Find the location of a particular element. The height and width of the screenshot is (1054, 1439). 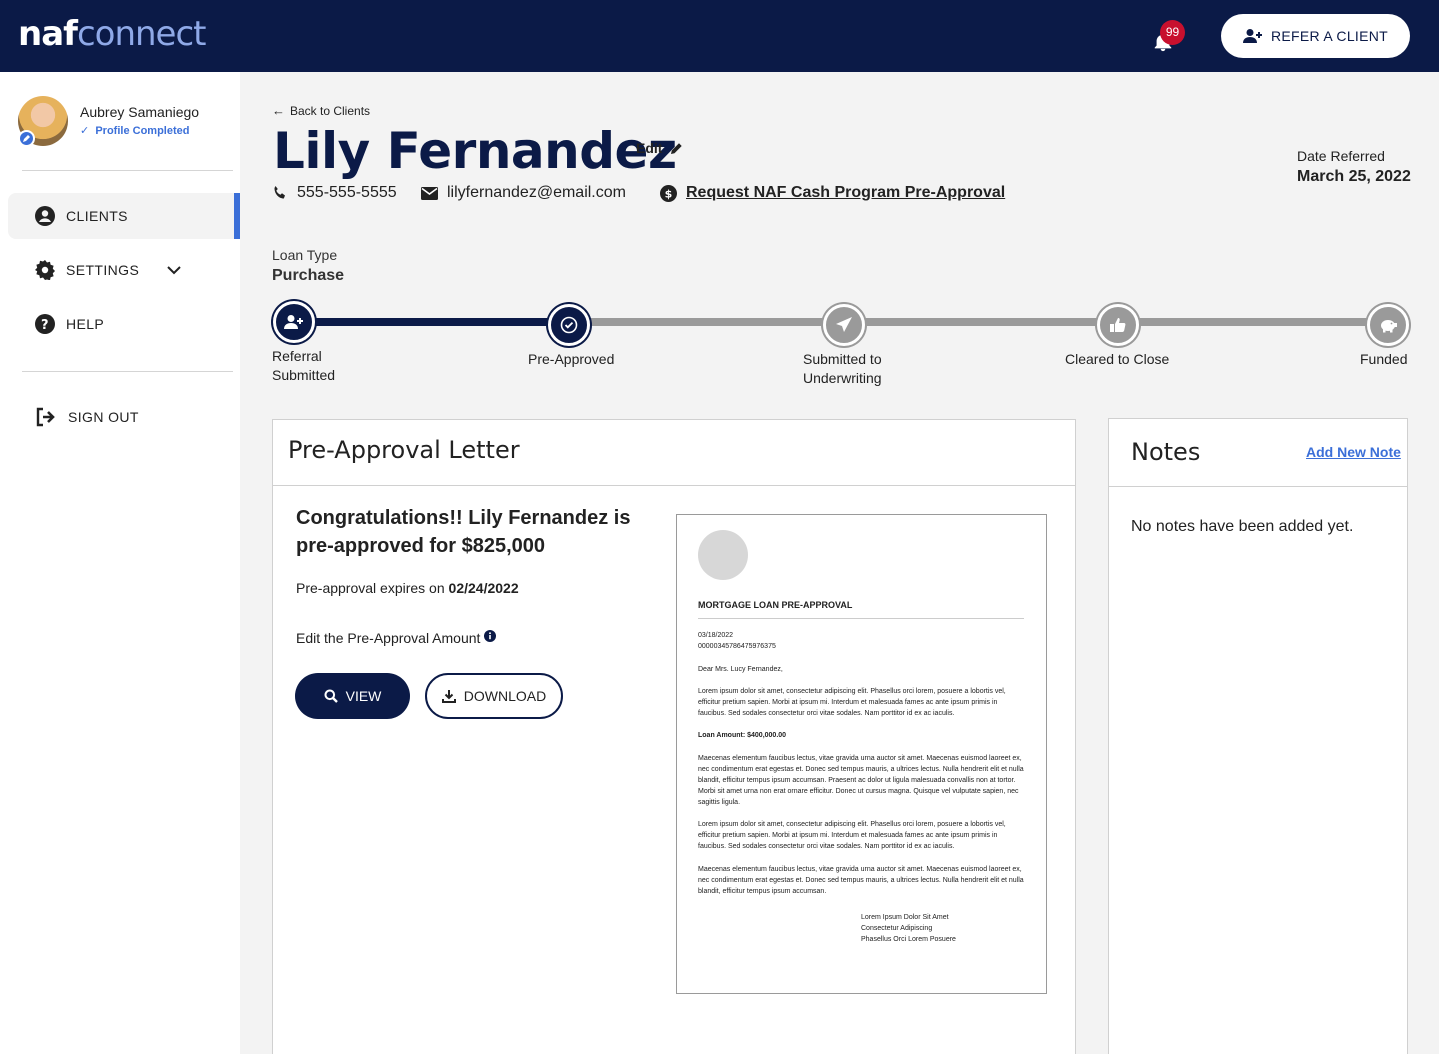

arrow-left-icon: ← is located at coordinates (278, 110).